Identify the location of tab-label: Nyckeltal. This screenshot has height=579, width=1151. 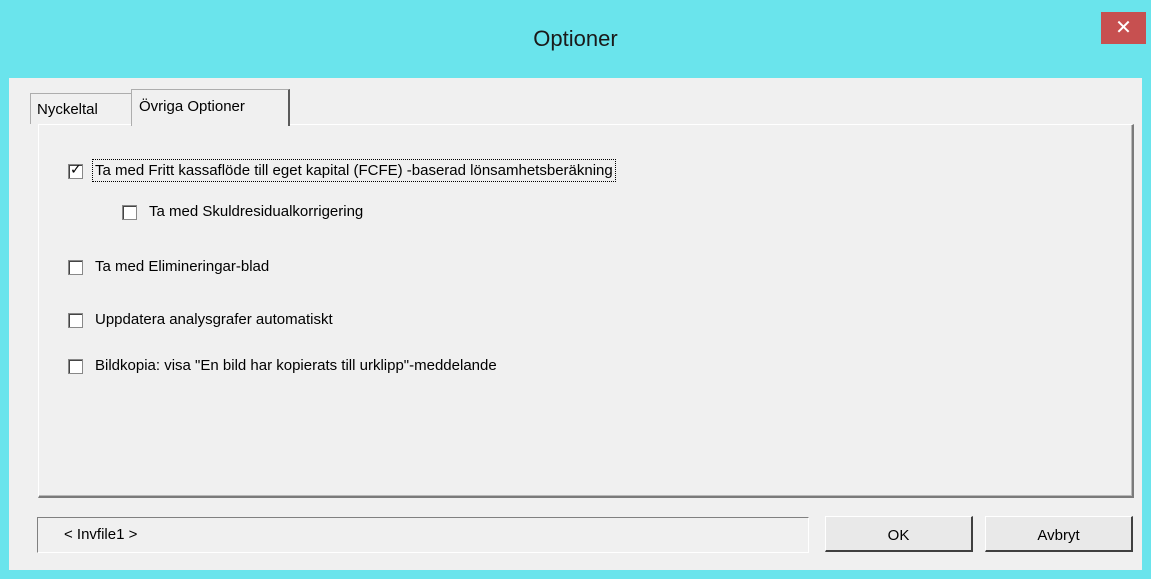
(67, 109).